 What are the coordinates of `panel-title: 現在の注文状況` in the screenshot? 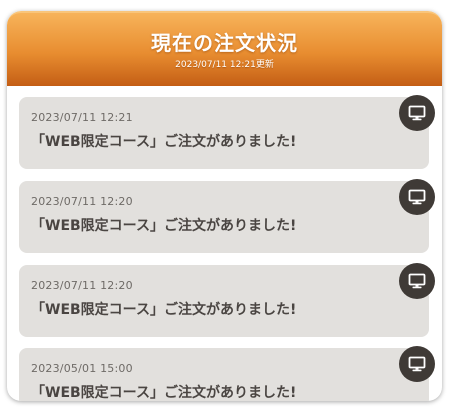 It's located at (224, 43).